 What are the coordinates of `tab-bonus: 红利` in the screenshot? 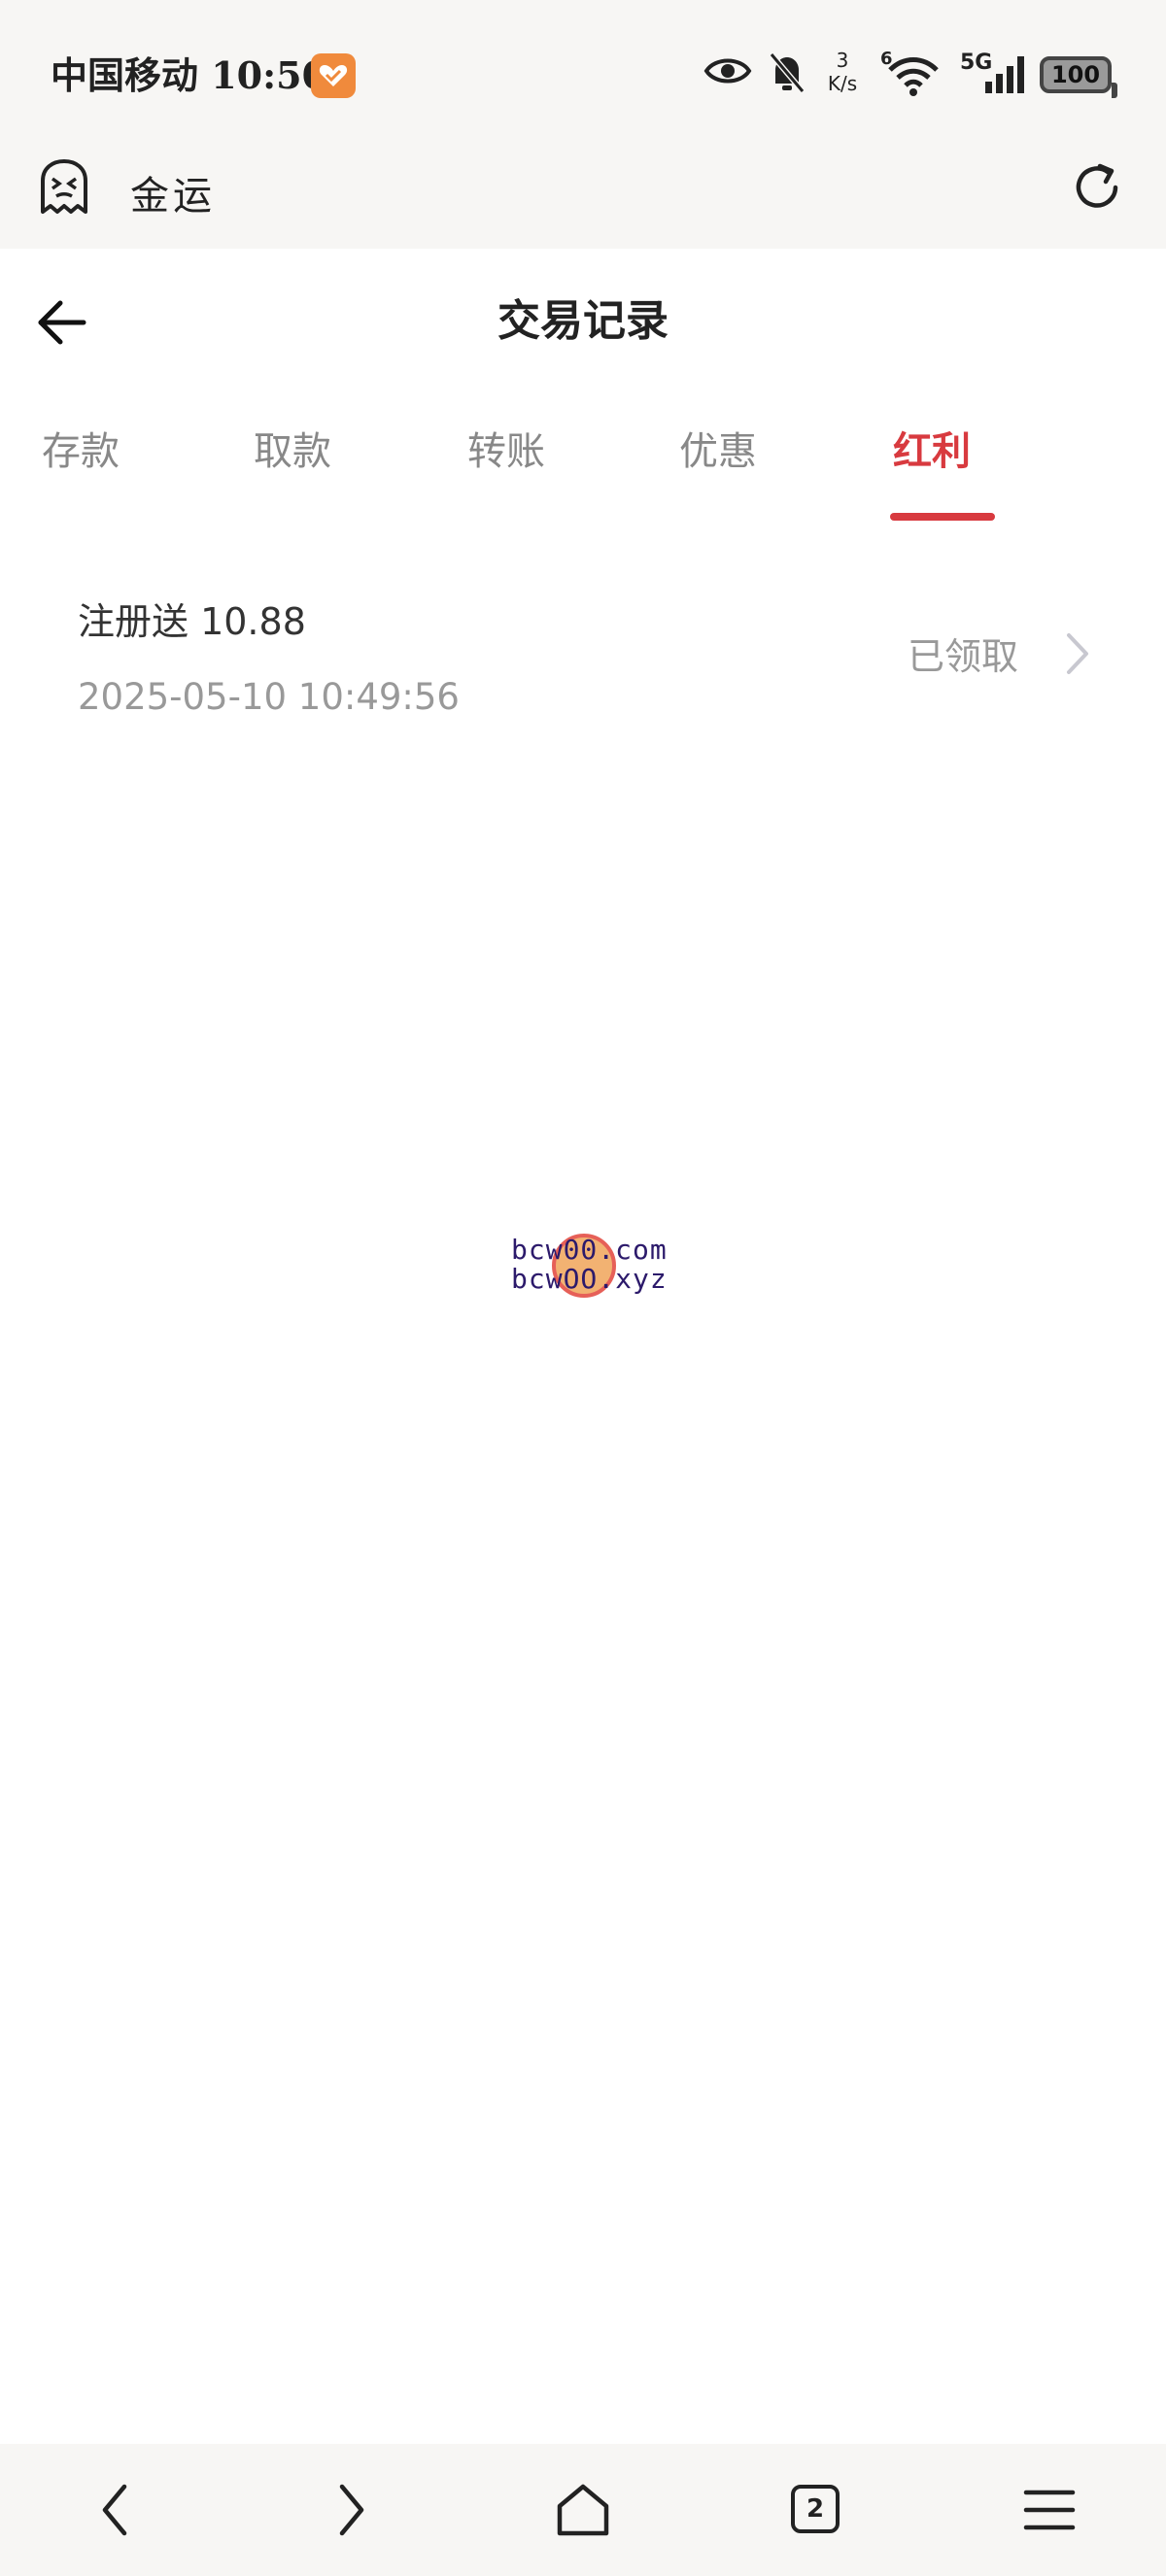 It's located at (932, 456).